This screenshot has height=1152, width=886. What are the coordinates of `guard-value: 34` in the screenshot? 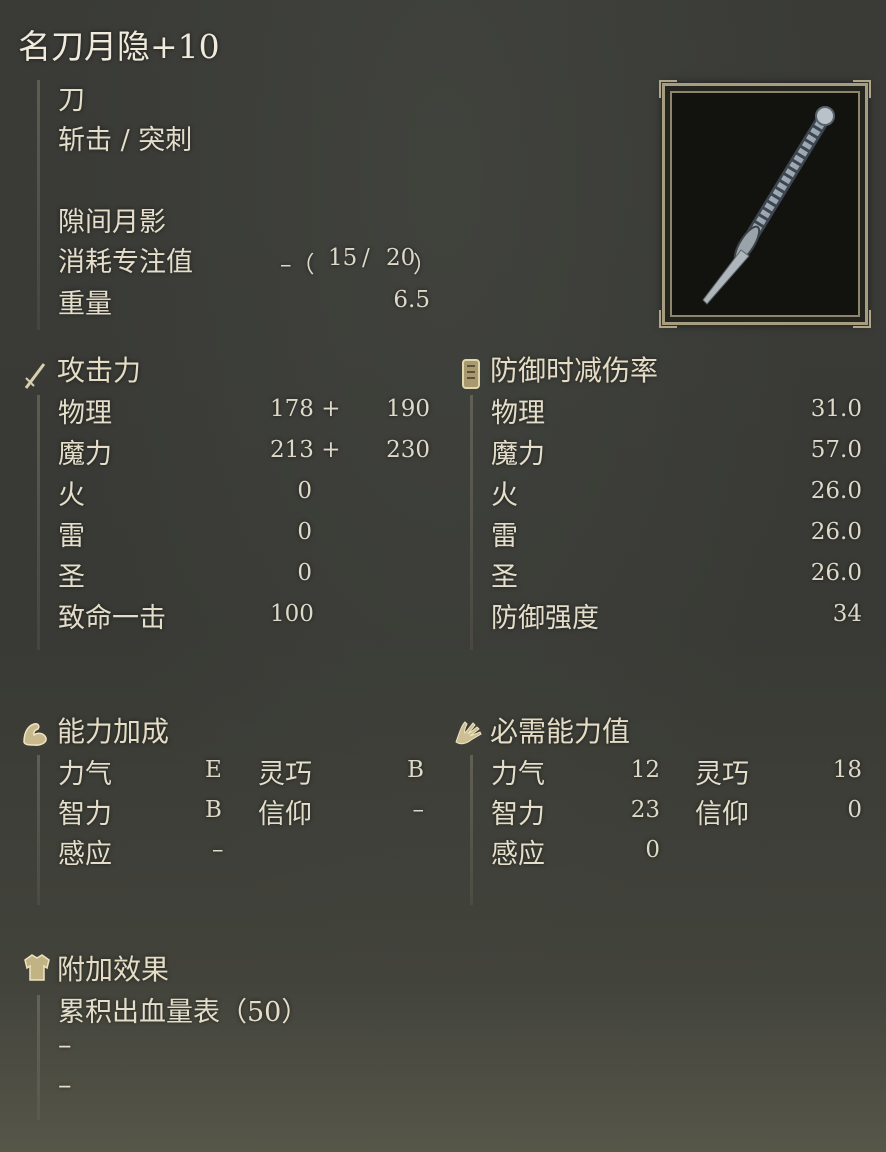 It's located at (847, 614).